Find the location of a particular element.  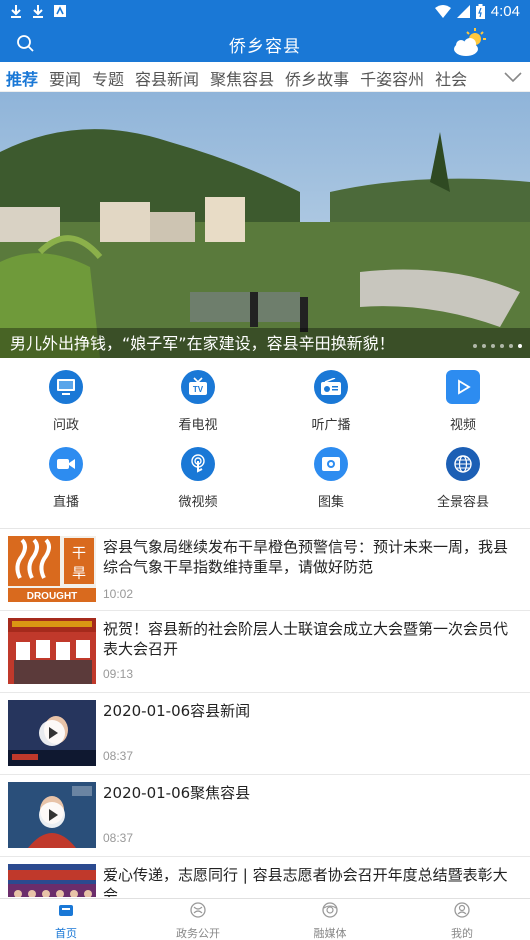

radio-icon is located at coordinates (331, 387).